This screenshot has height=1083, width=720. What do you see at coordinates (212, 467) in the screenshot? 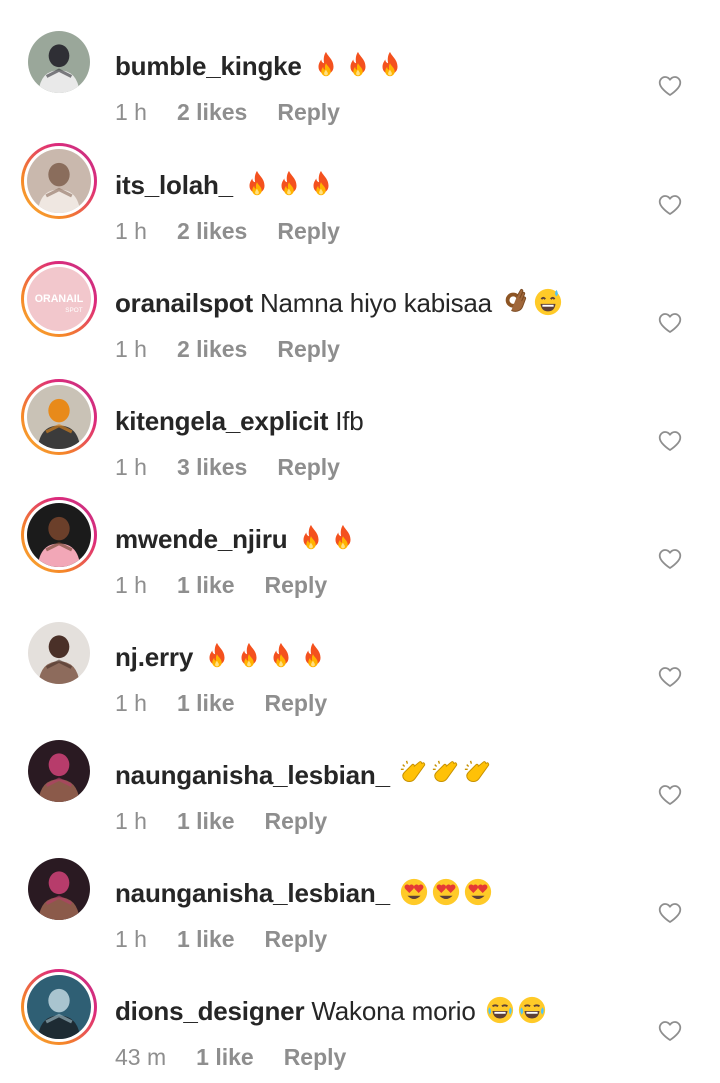
I see `like-count-link: 3 likes` at bounding box center [212, 467].